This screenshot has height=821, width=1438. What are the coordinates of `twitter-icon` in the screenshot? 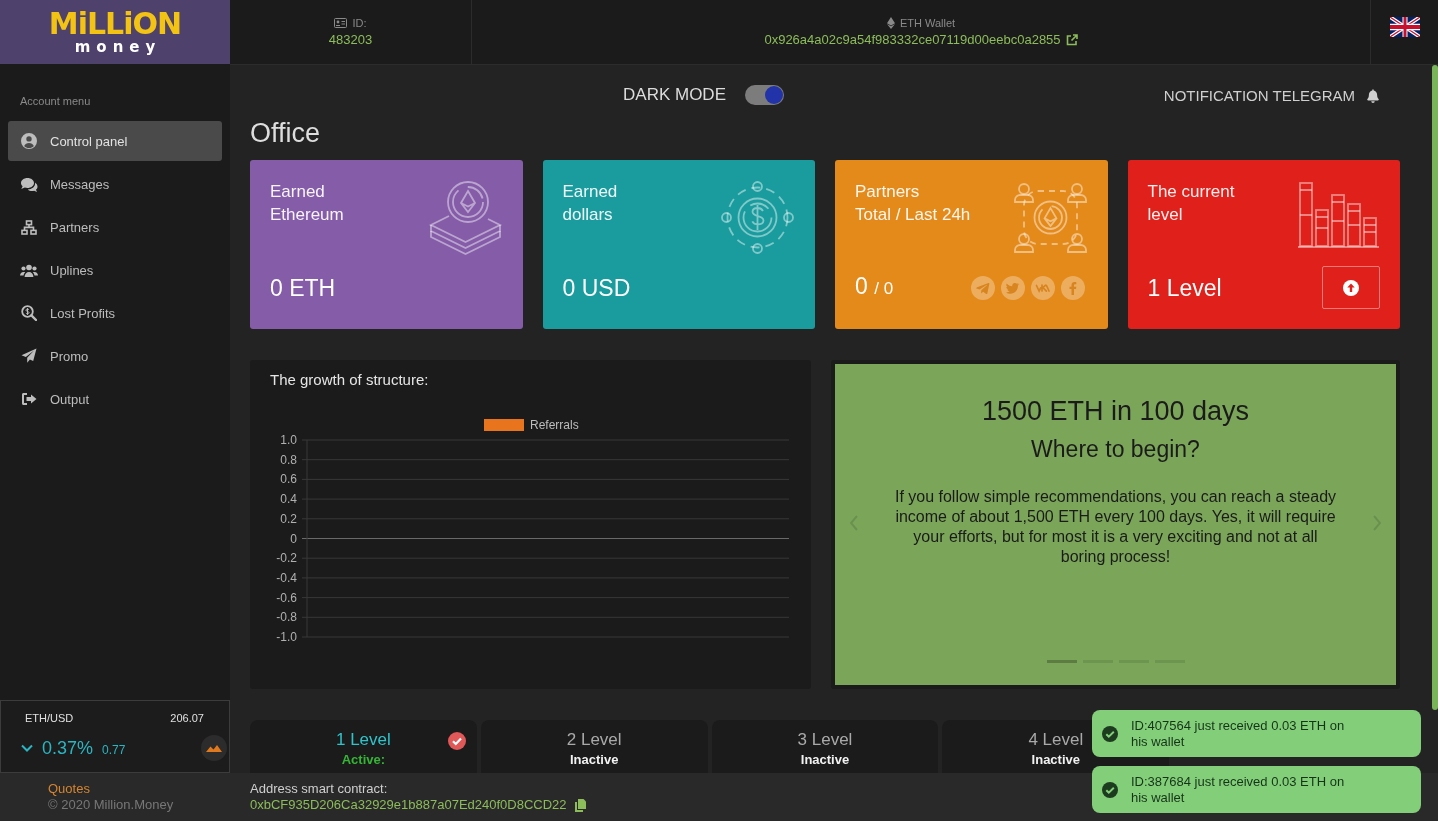 It's located at (1012, 287).